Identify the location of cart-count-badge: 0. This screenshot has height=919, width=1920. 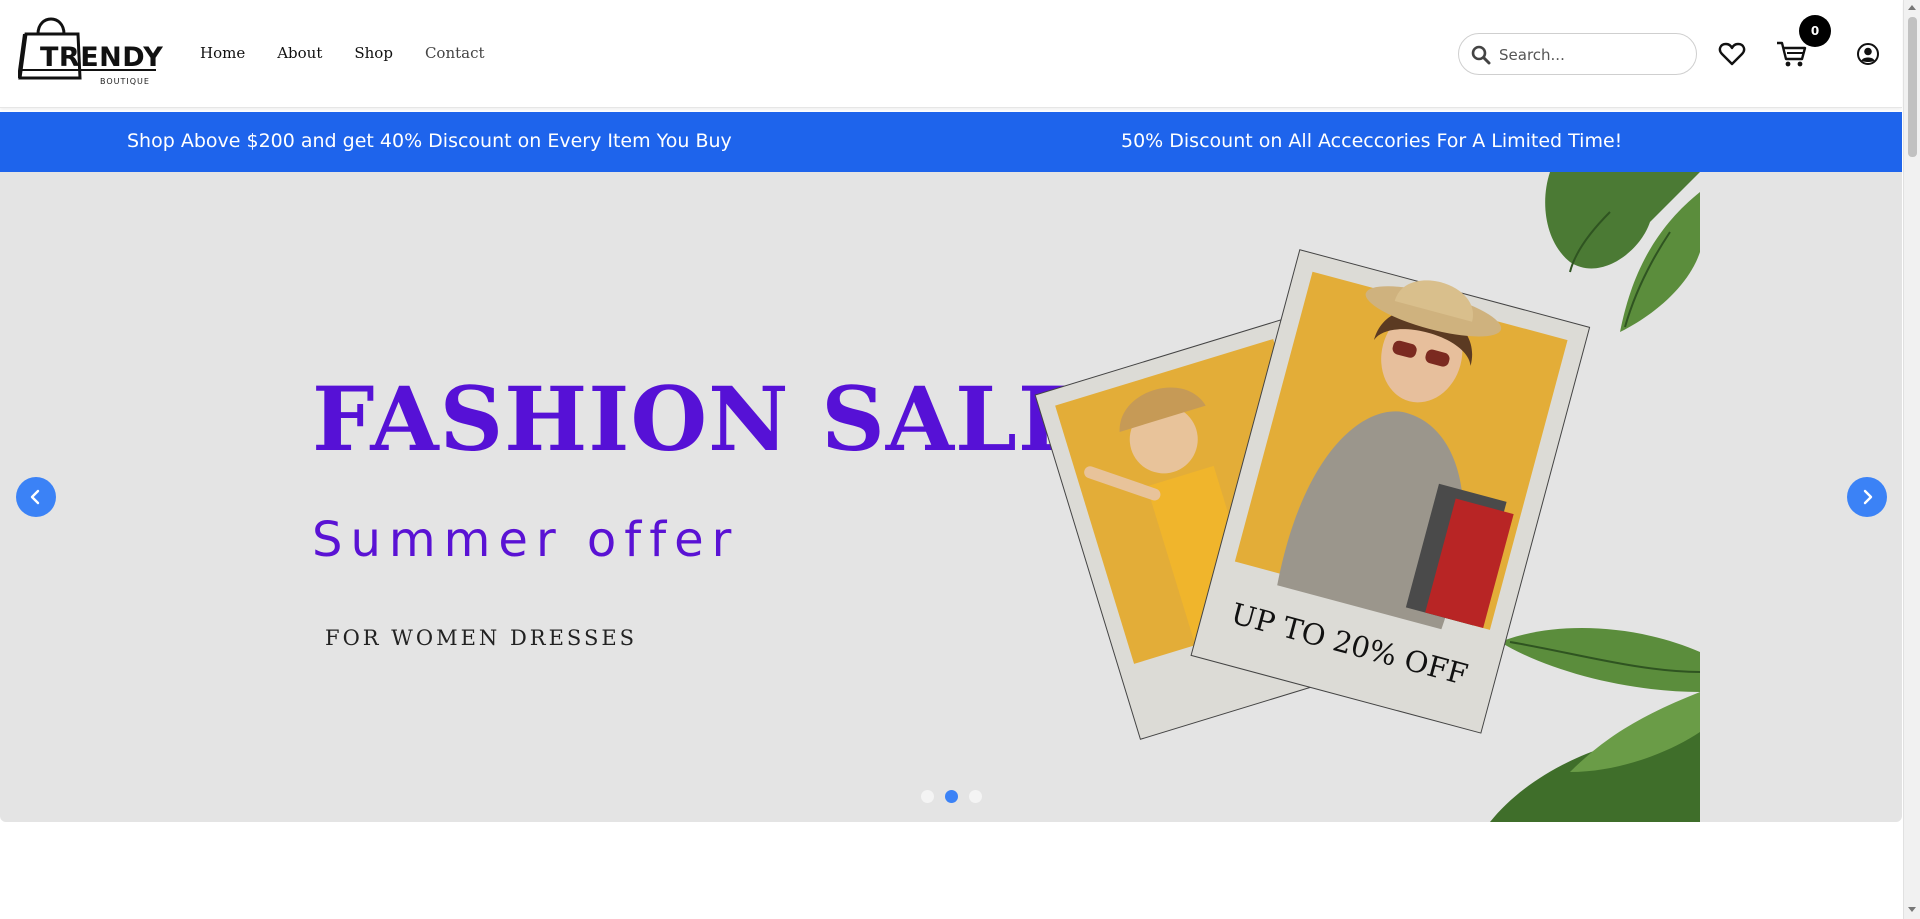
(1815, 31).